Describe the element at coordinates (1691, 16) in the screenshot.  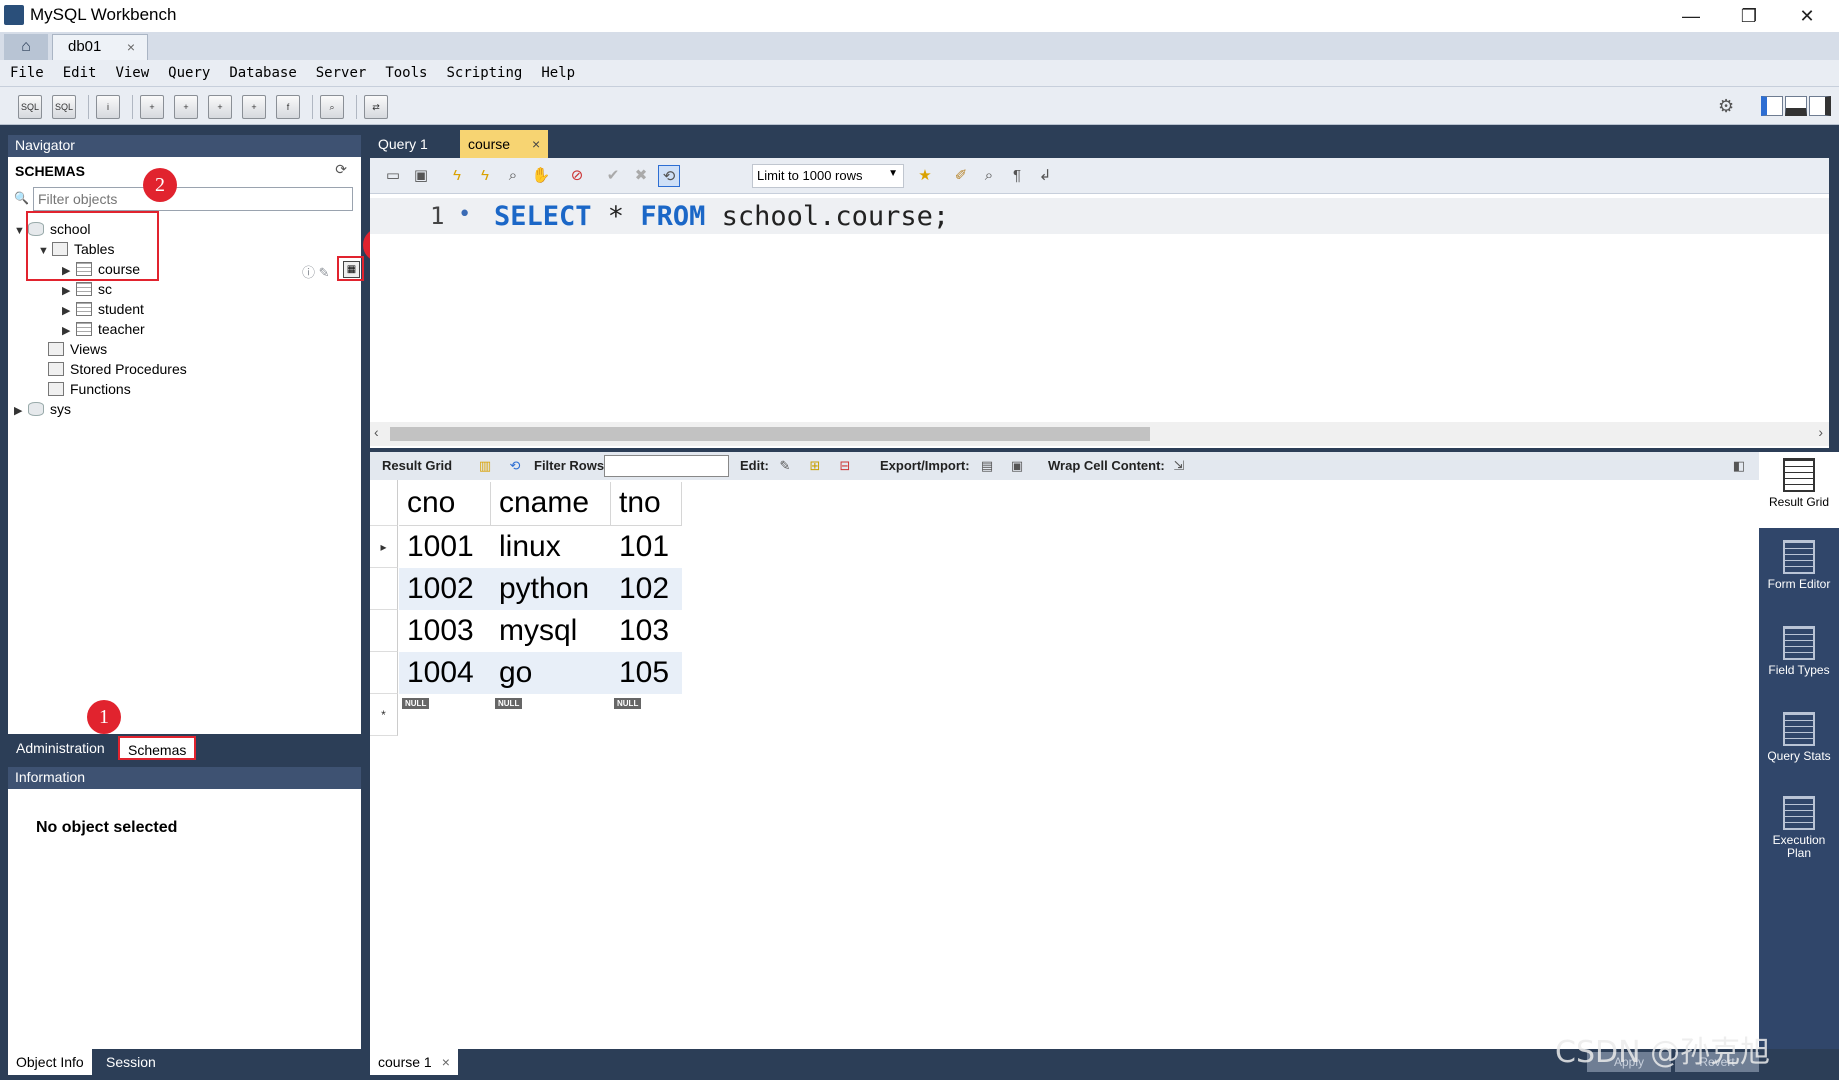
I see `minimize-button: —` at that location.